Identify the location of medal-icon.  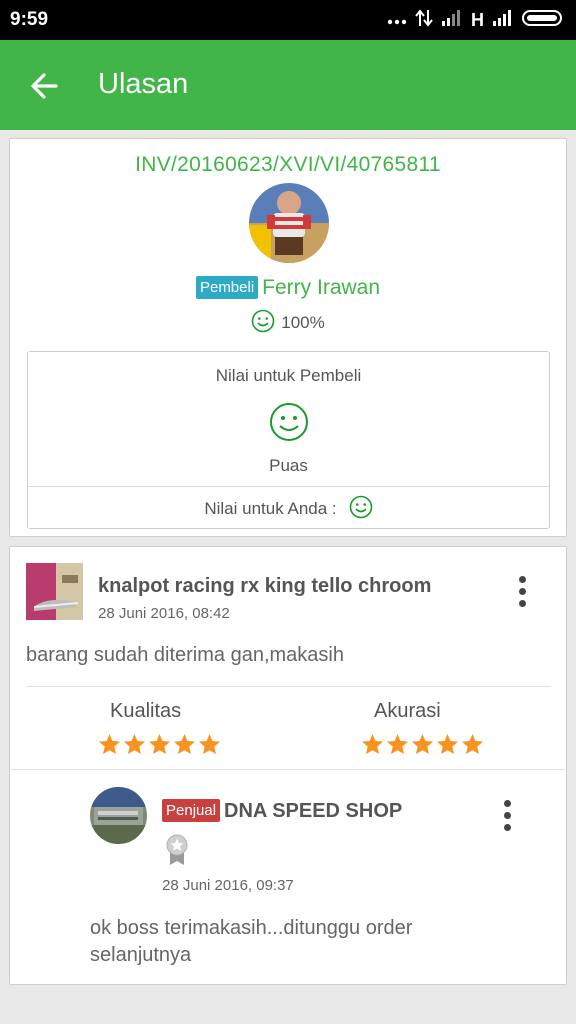
(177, 852).